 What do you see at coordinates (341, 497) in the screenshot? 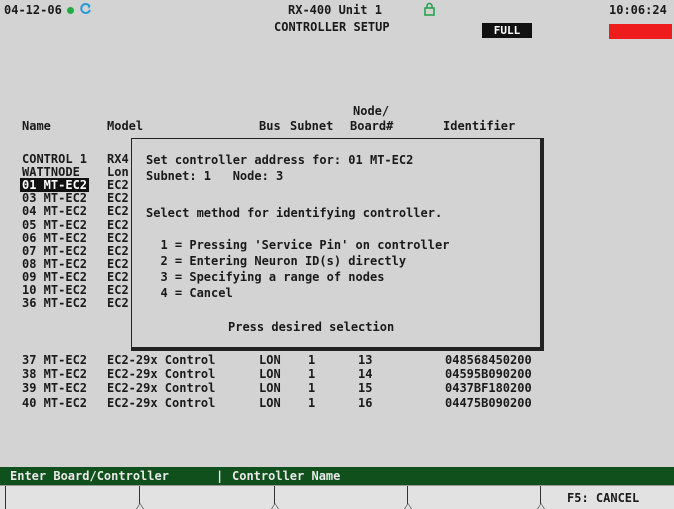
I see `fkey-f3` at bounding box center [341, 497].